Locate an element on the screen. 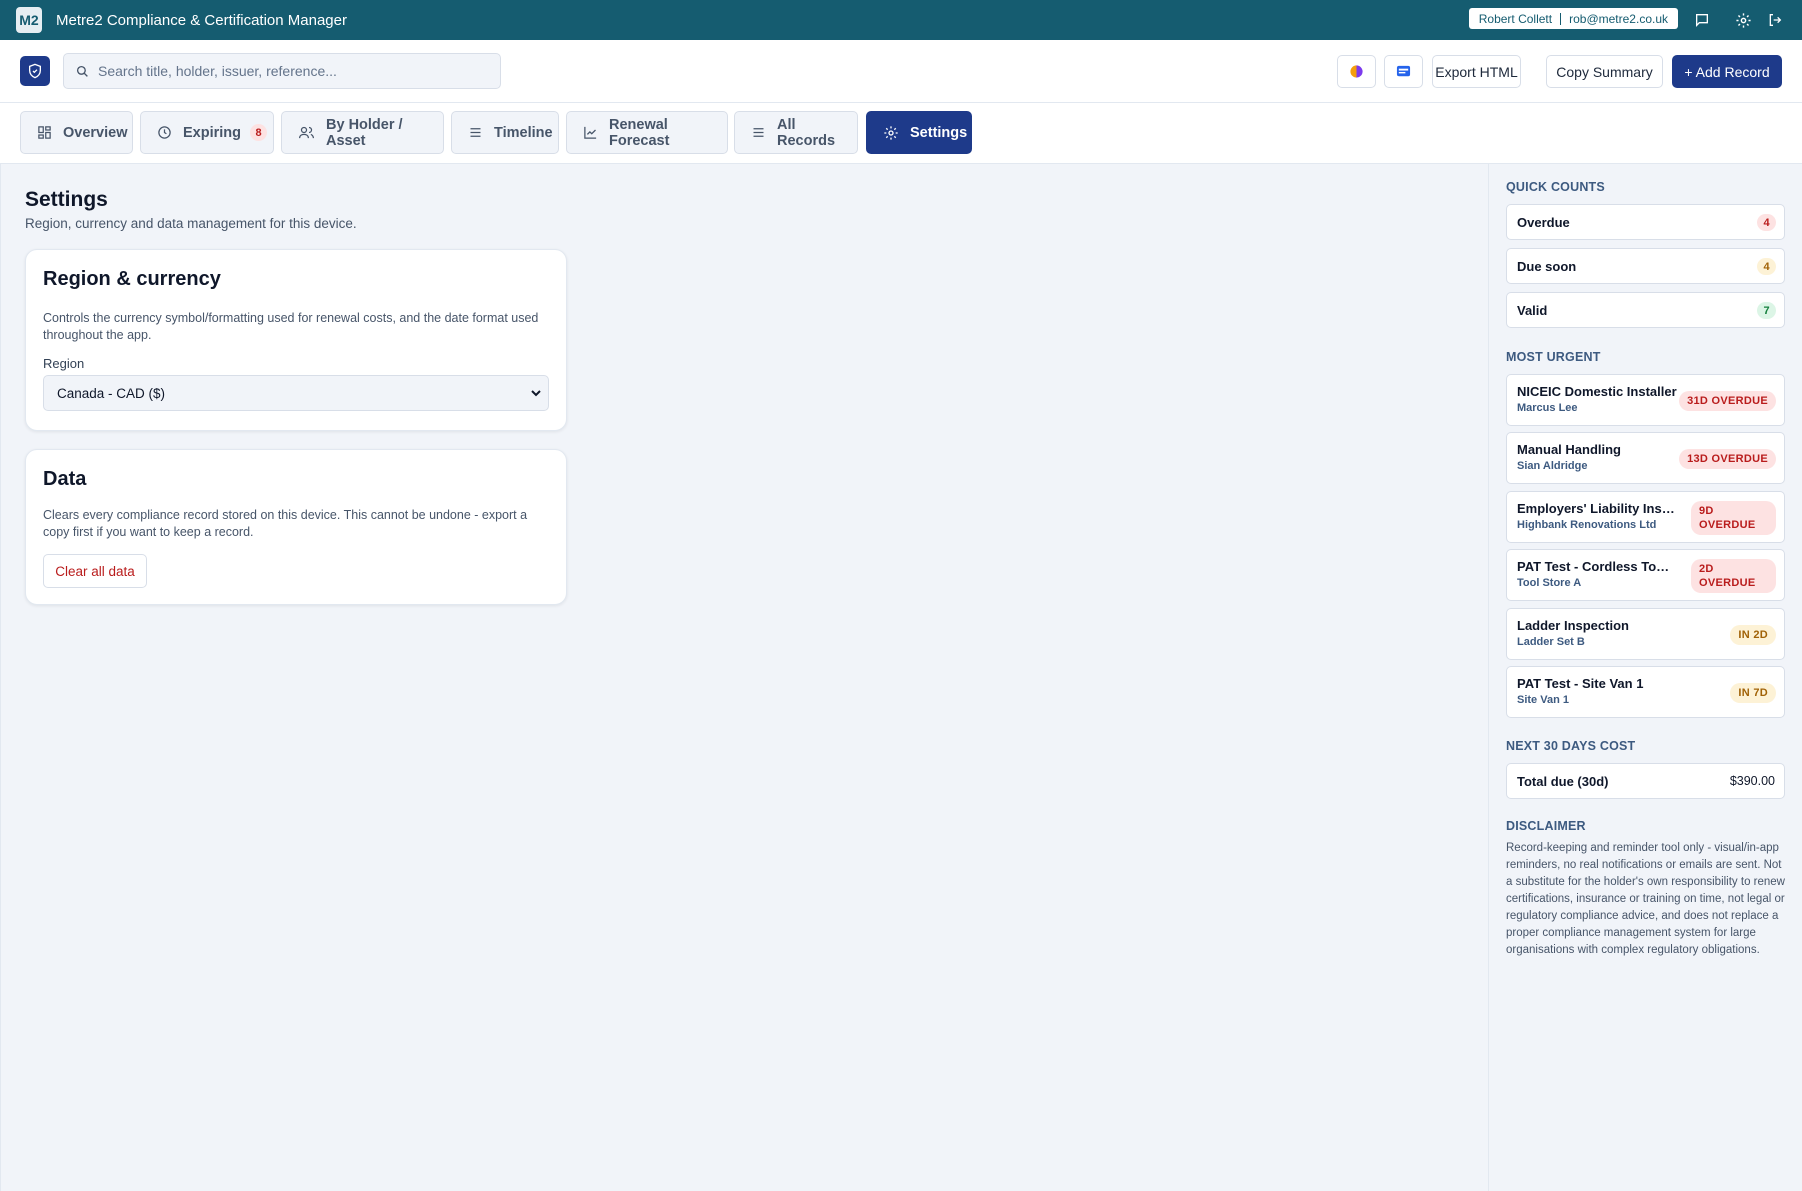 This screenshot has width=1802, height=1191. copy-summary-button: Copy Summary is located at coordinates (1604, 71).